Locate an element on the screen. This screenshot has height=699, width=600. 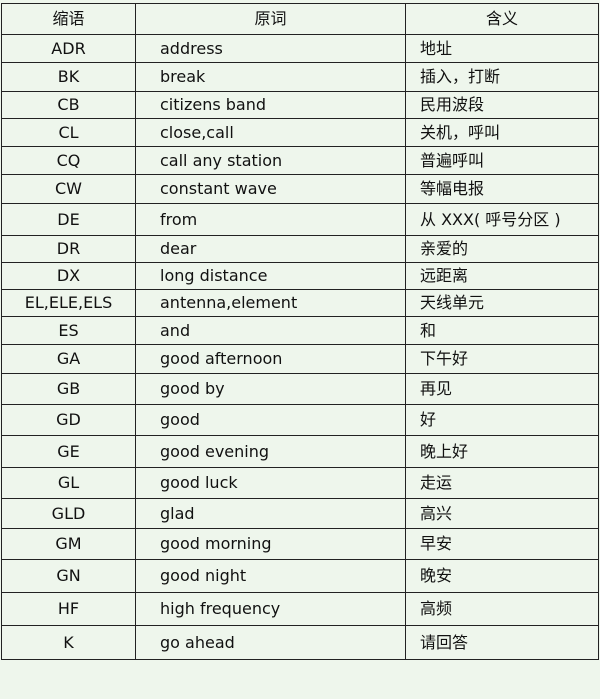
original-word-cell: high frequency is located at coordinates (270, 609).